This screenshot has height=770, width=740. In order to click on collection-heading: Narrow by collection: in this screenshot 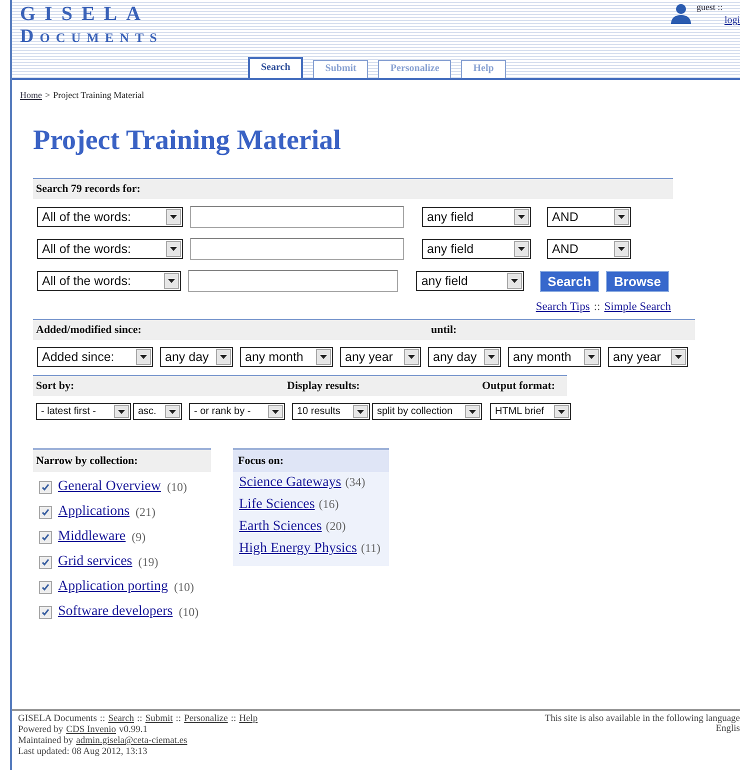, I will do `click(122, 460)`.